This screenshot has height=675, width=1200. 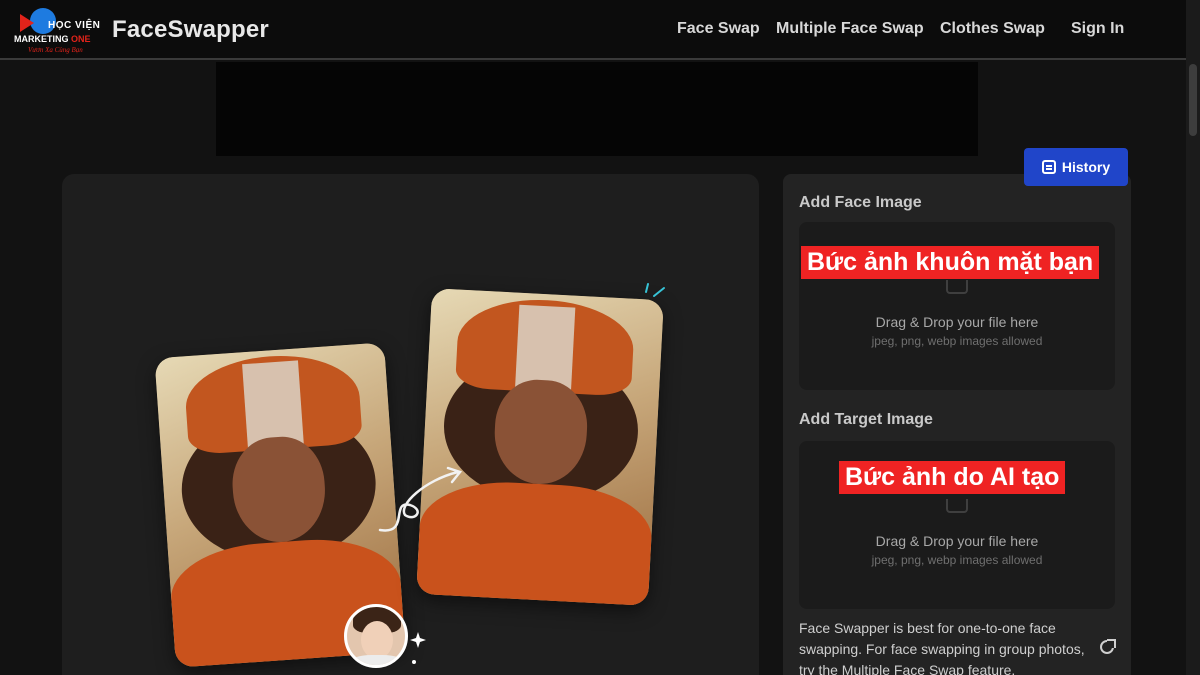 I want to click on target-overlay-caption: Bức ảnh do AI tạo, so click(x=952, y=477).